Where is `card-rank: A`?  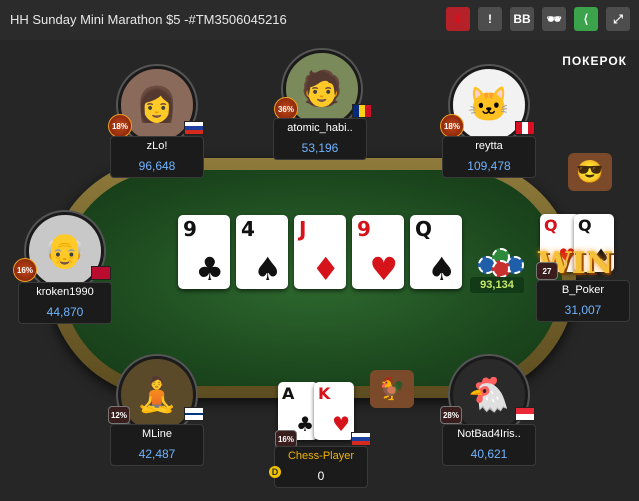
card-rank: A is located at coordinates (288, 393).